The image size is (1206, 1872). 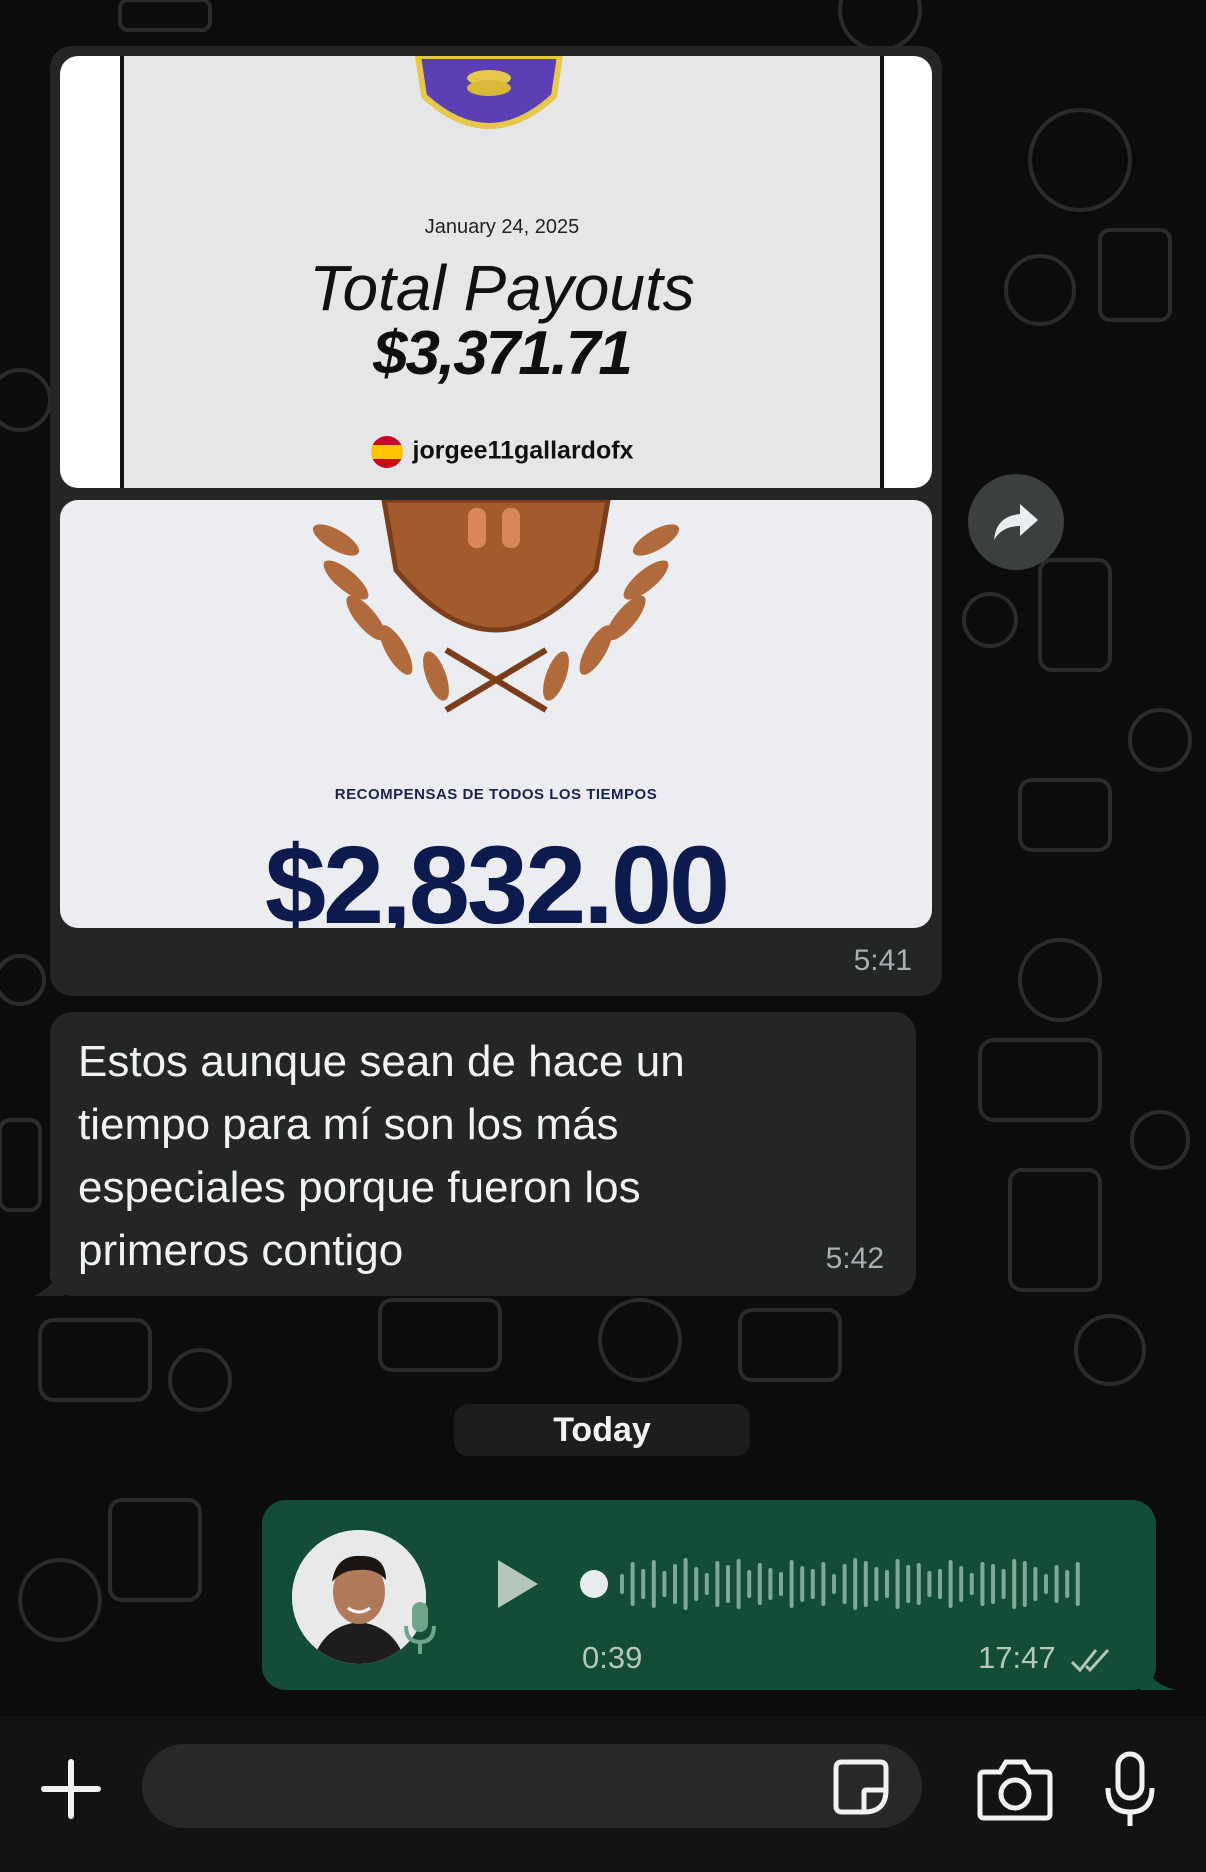 What do you see at coordinates (386, 452) in the screenshot?
I see `spain-flag-icon` at bounding box center [386, 452].